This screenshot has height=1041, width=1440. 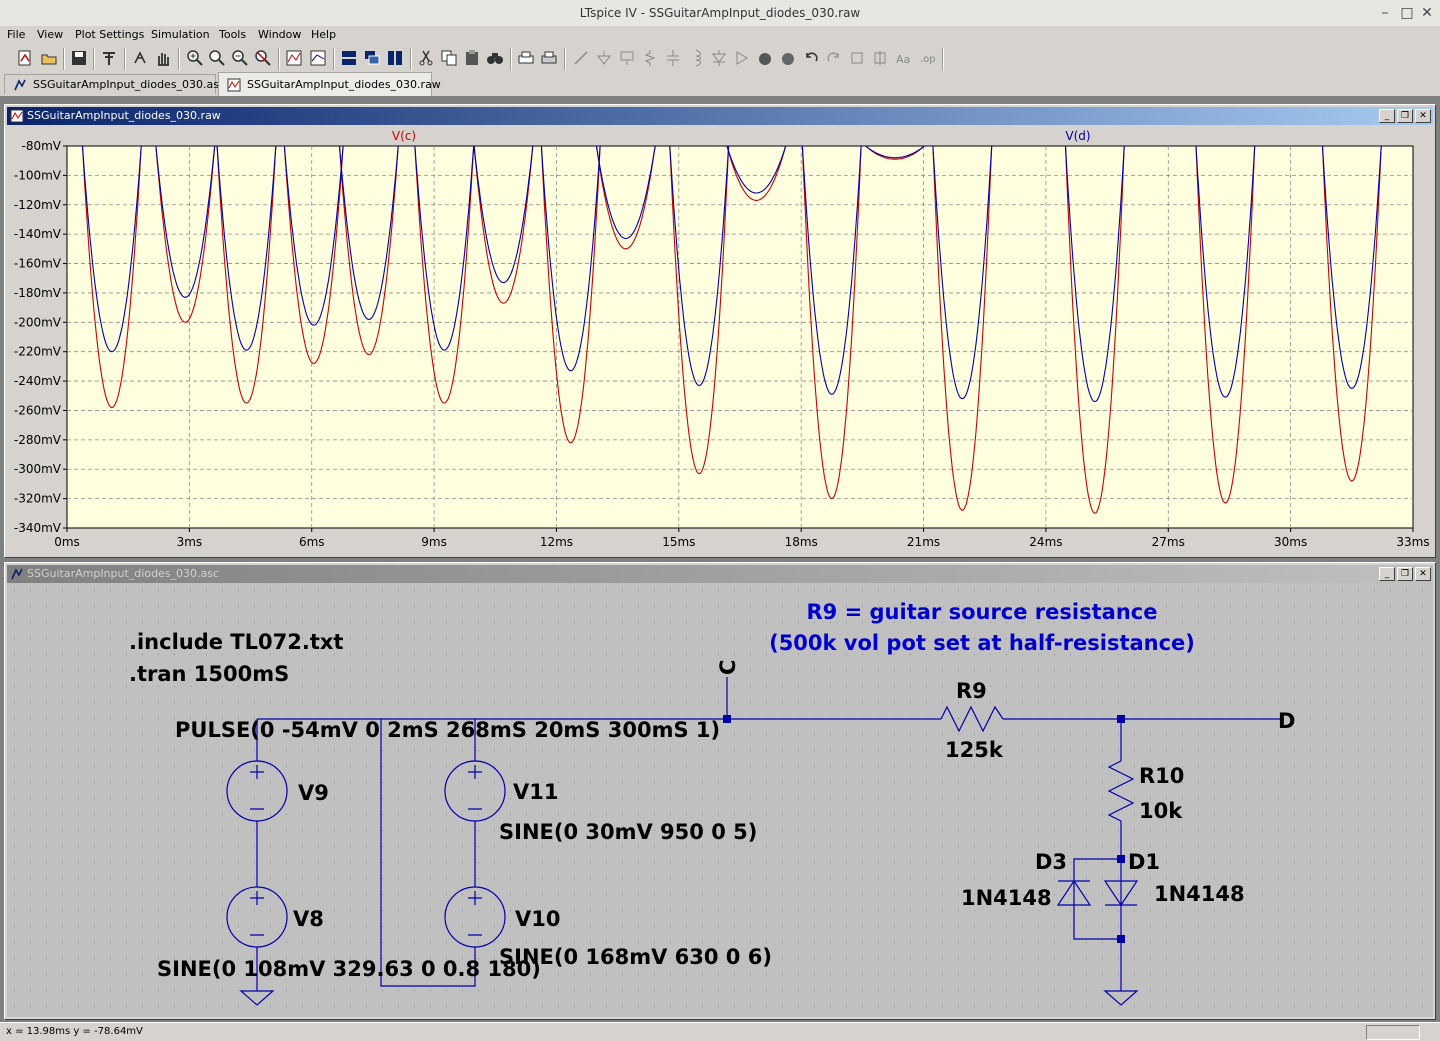 I want to click on note-line-1: R9 = guitar source resistance, so click(x=982, y=612).